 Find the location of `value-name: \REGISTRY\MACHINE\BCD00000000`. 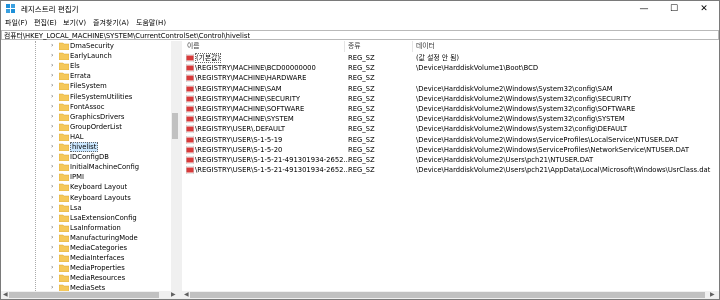

value-name: \REGISTRY\MACHINE\BCD00000000 is located at coordinates (255, 68).